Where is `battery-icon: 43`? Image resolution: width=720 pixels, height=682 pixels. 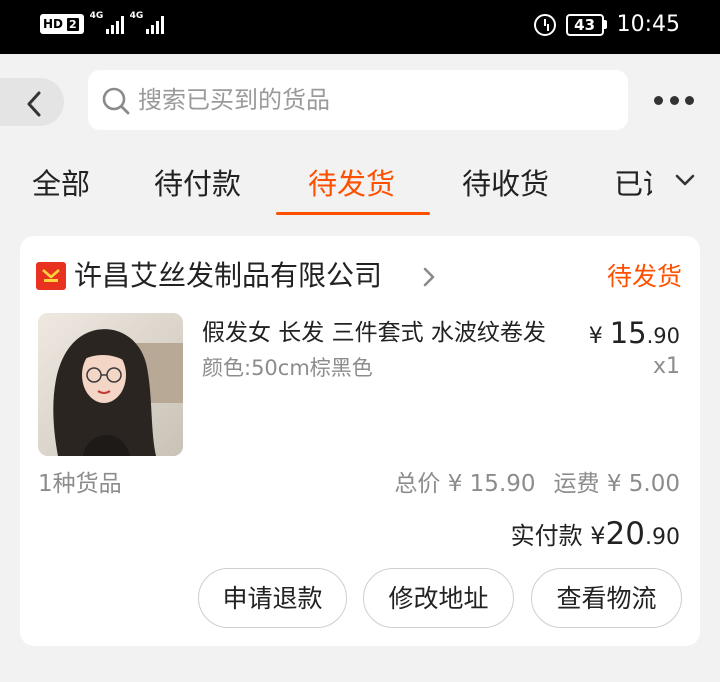 battery-icon: 43 is located at coordinates (586, 24).